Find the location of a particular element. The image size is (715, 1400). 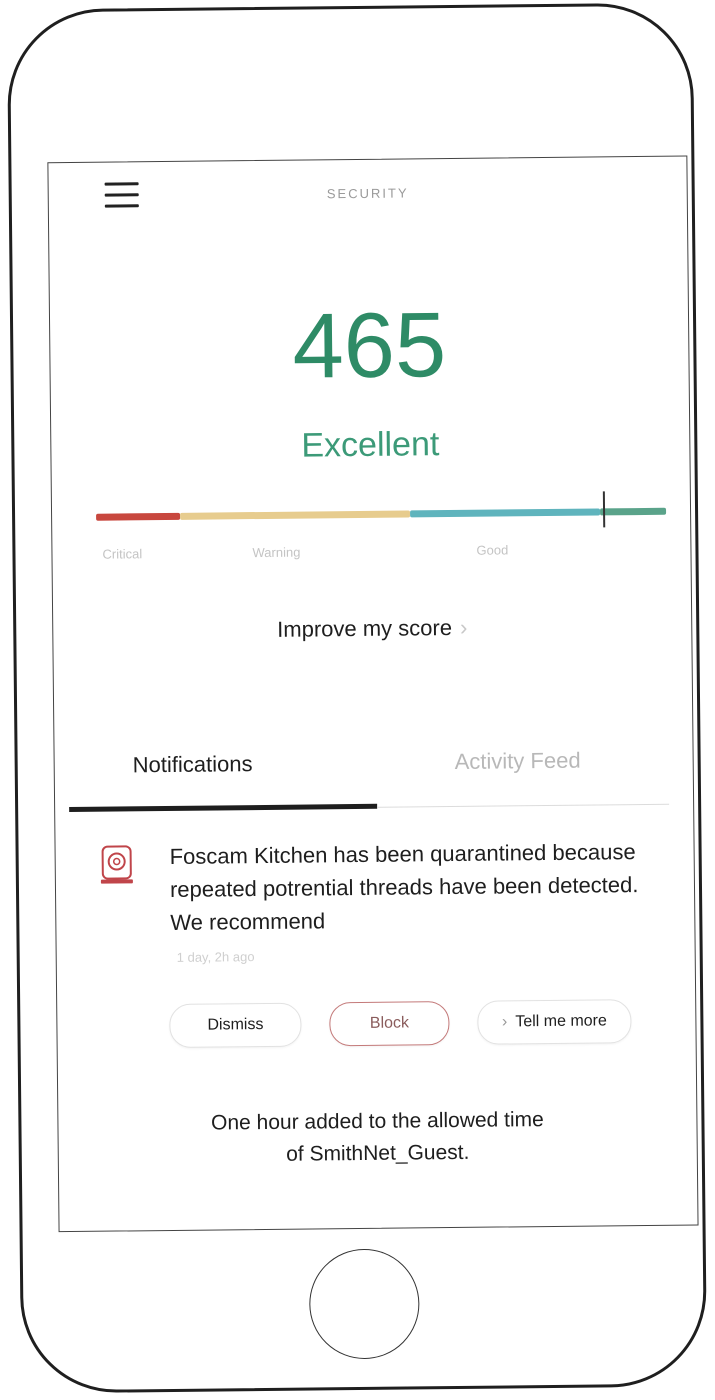

meter-segment-warning is located at coordinates (295, 515).